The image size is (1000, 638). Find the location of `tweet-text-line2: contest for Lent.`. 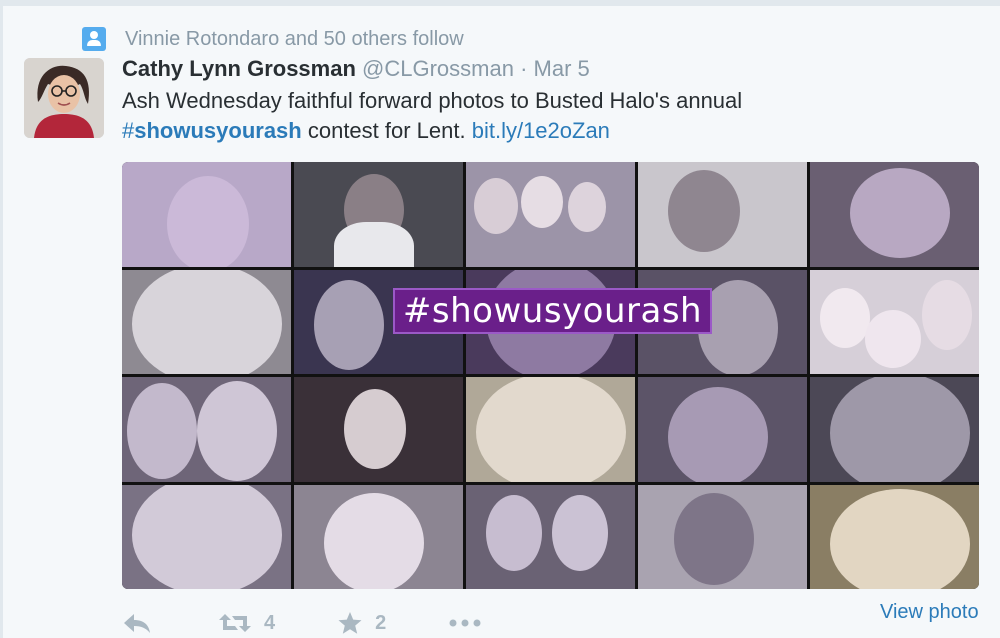

tweet-text-line2: contest for Lent. is located at coordinates (386, 130).